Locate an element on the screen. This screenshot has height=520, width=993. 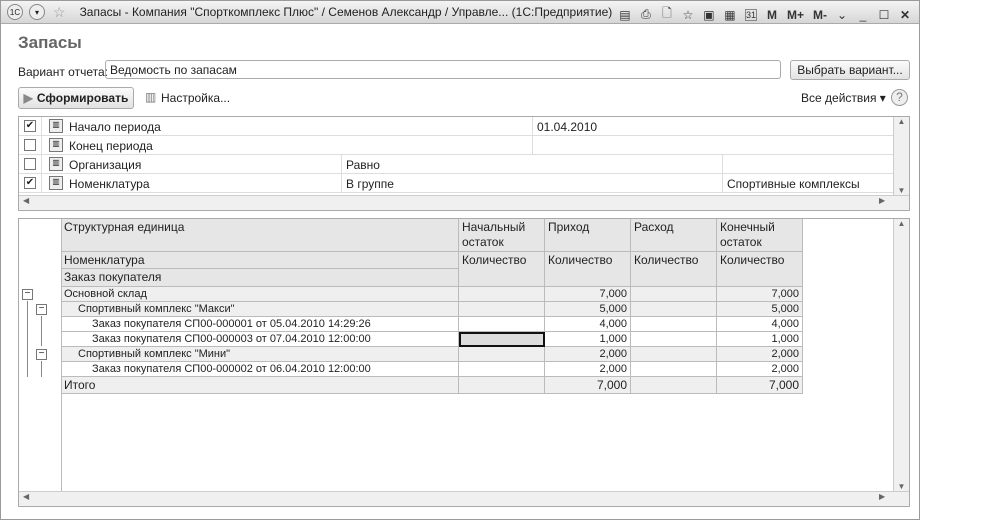
header-nomenclature: Номенклатура is located at coordinates (260, 260).